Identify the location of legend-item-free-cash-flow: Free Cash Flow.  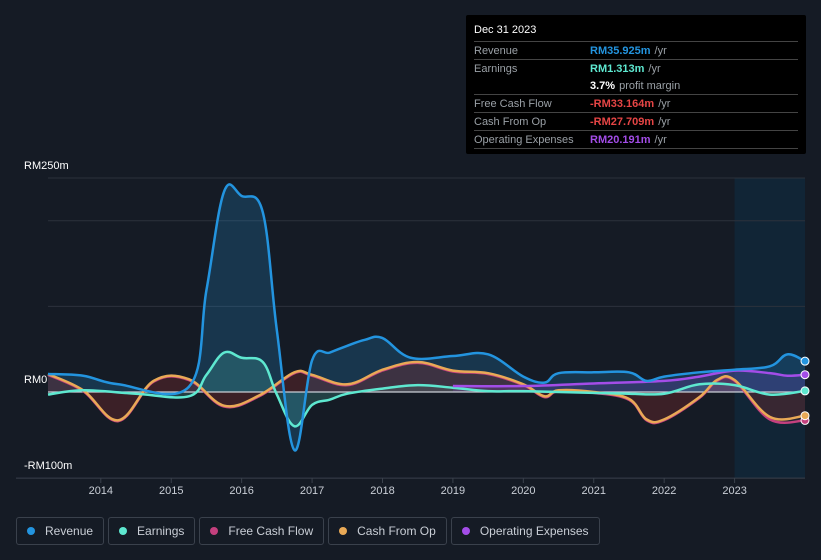
(262, 531).